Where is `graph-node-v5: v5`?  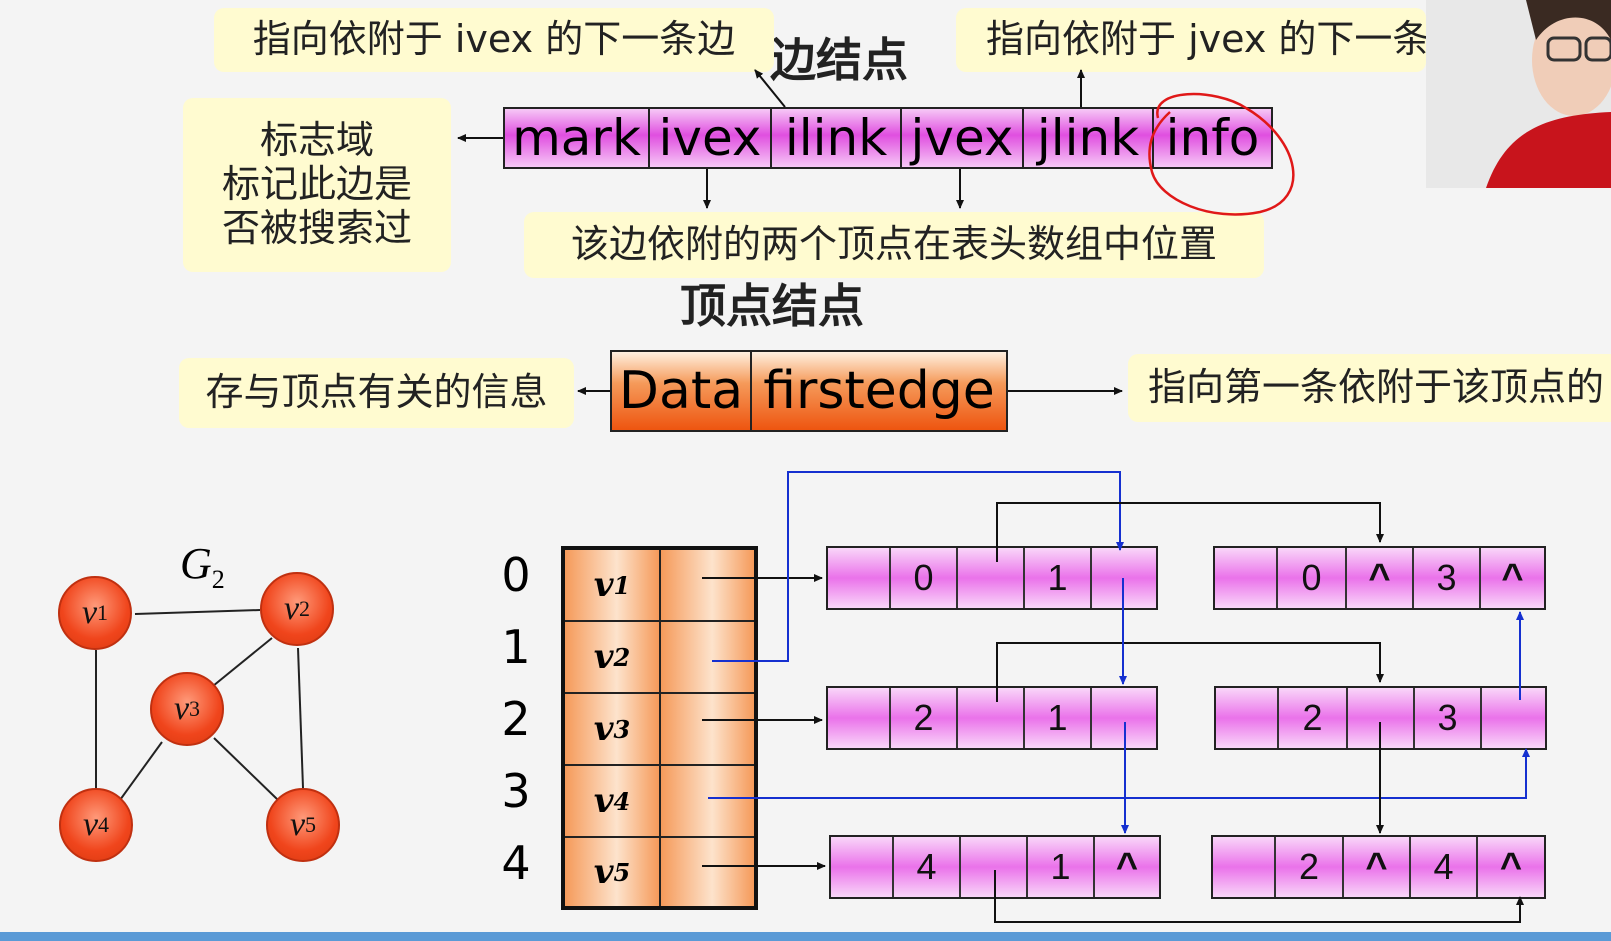 graph-node-v5: v5 is located at coordinates (303, 825).